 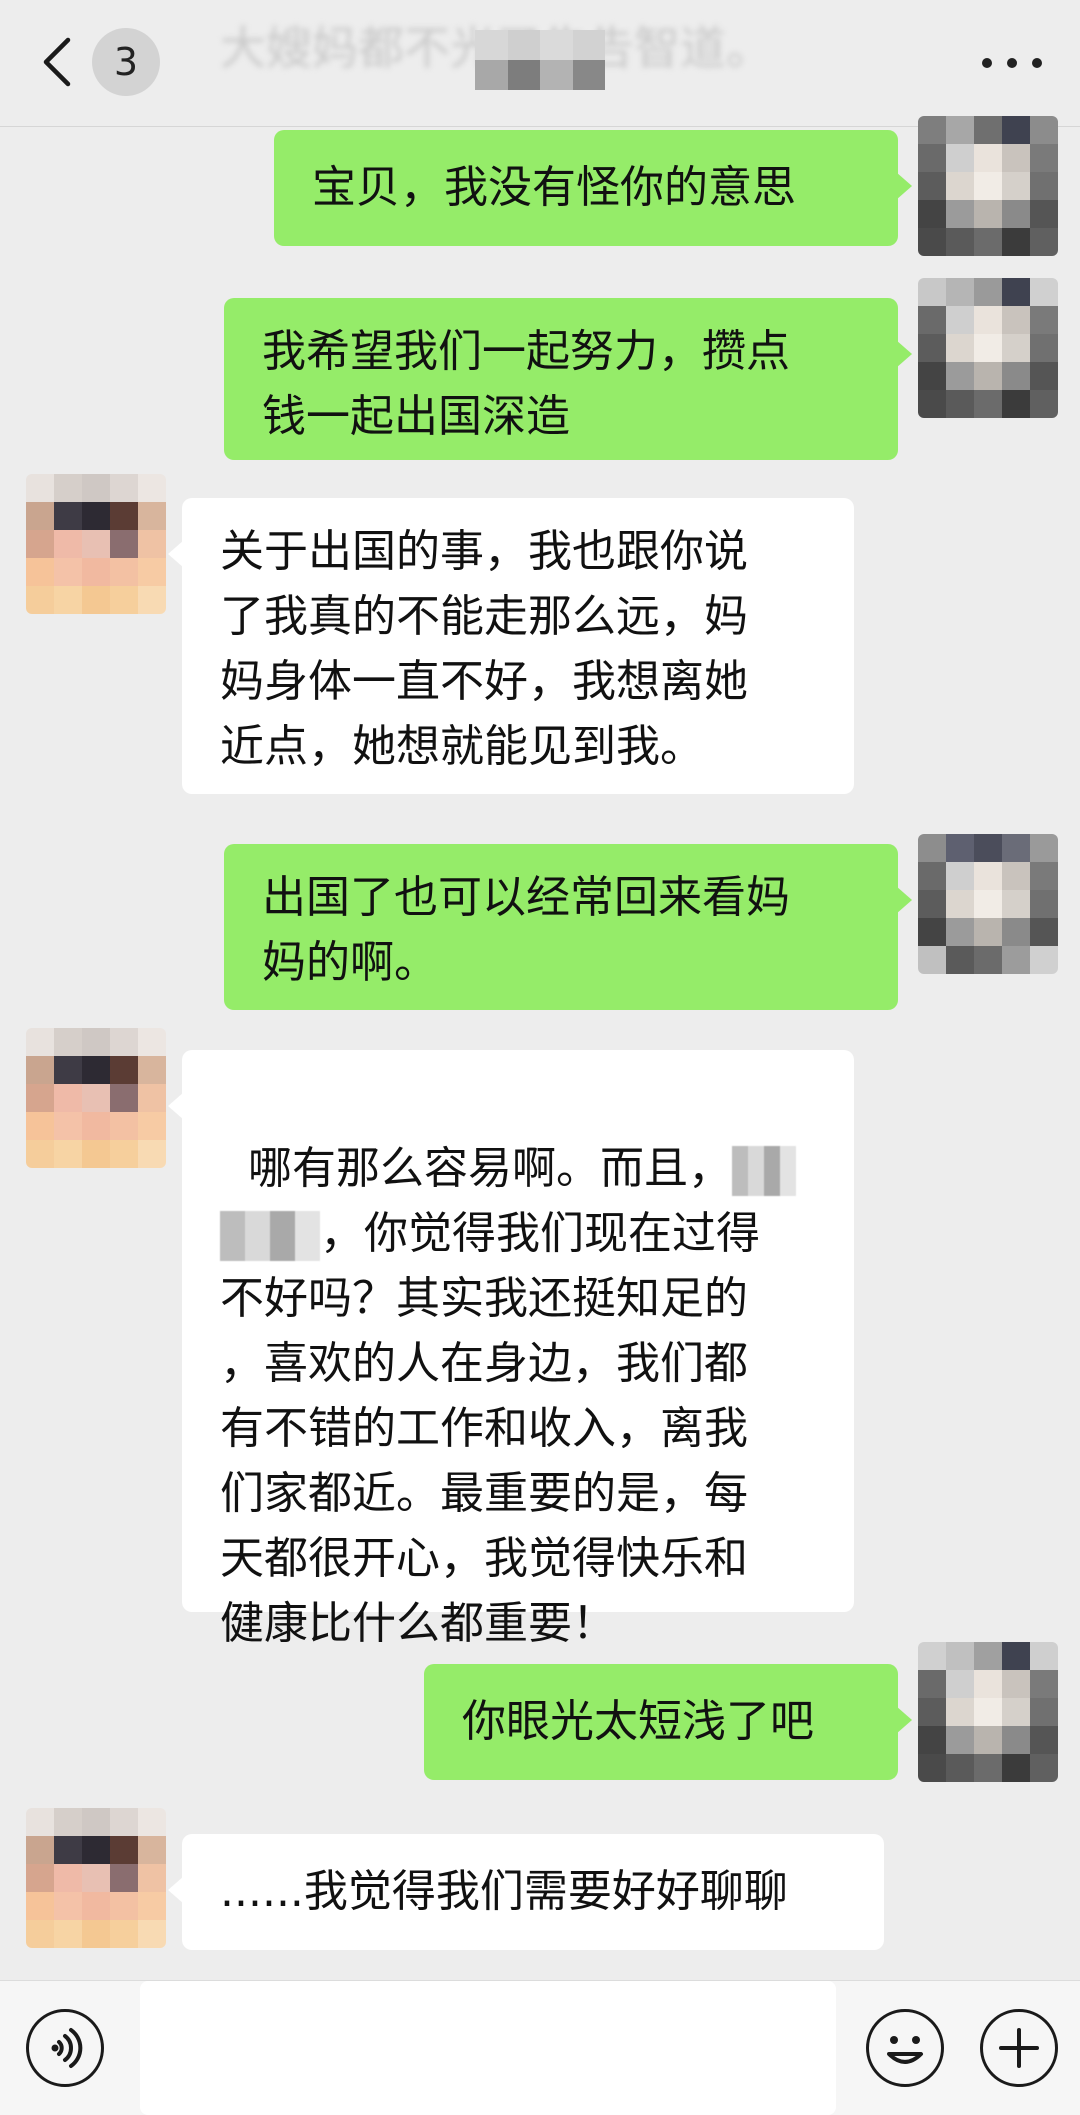 What do you see at coordinates (489, 1168) in the screenshot?
I see `message-text: 哪有那么容易啊。而且，` at bounding box center [489, 1168].